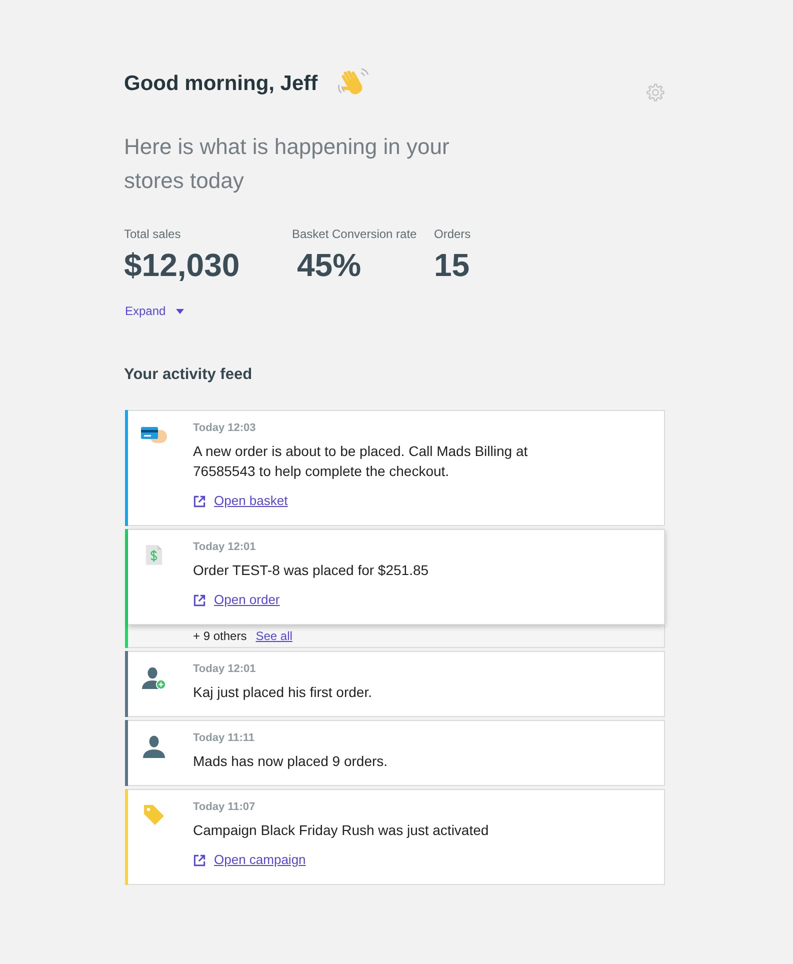 This screenshot has height=964, width=793. What do you see at coordinates (287, 164) in the screenshot?
I see `subtitle-text: Here is what is happening in your stores today` at bounding box center [287, 164].